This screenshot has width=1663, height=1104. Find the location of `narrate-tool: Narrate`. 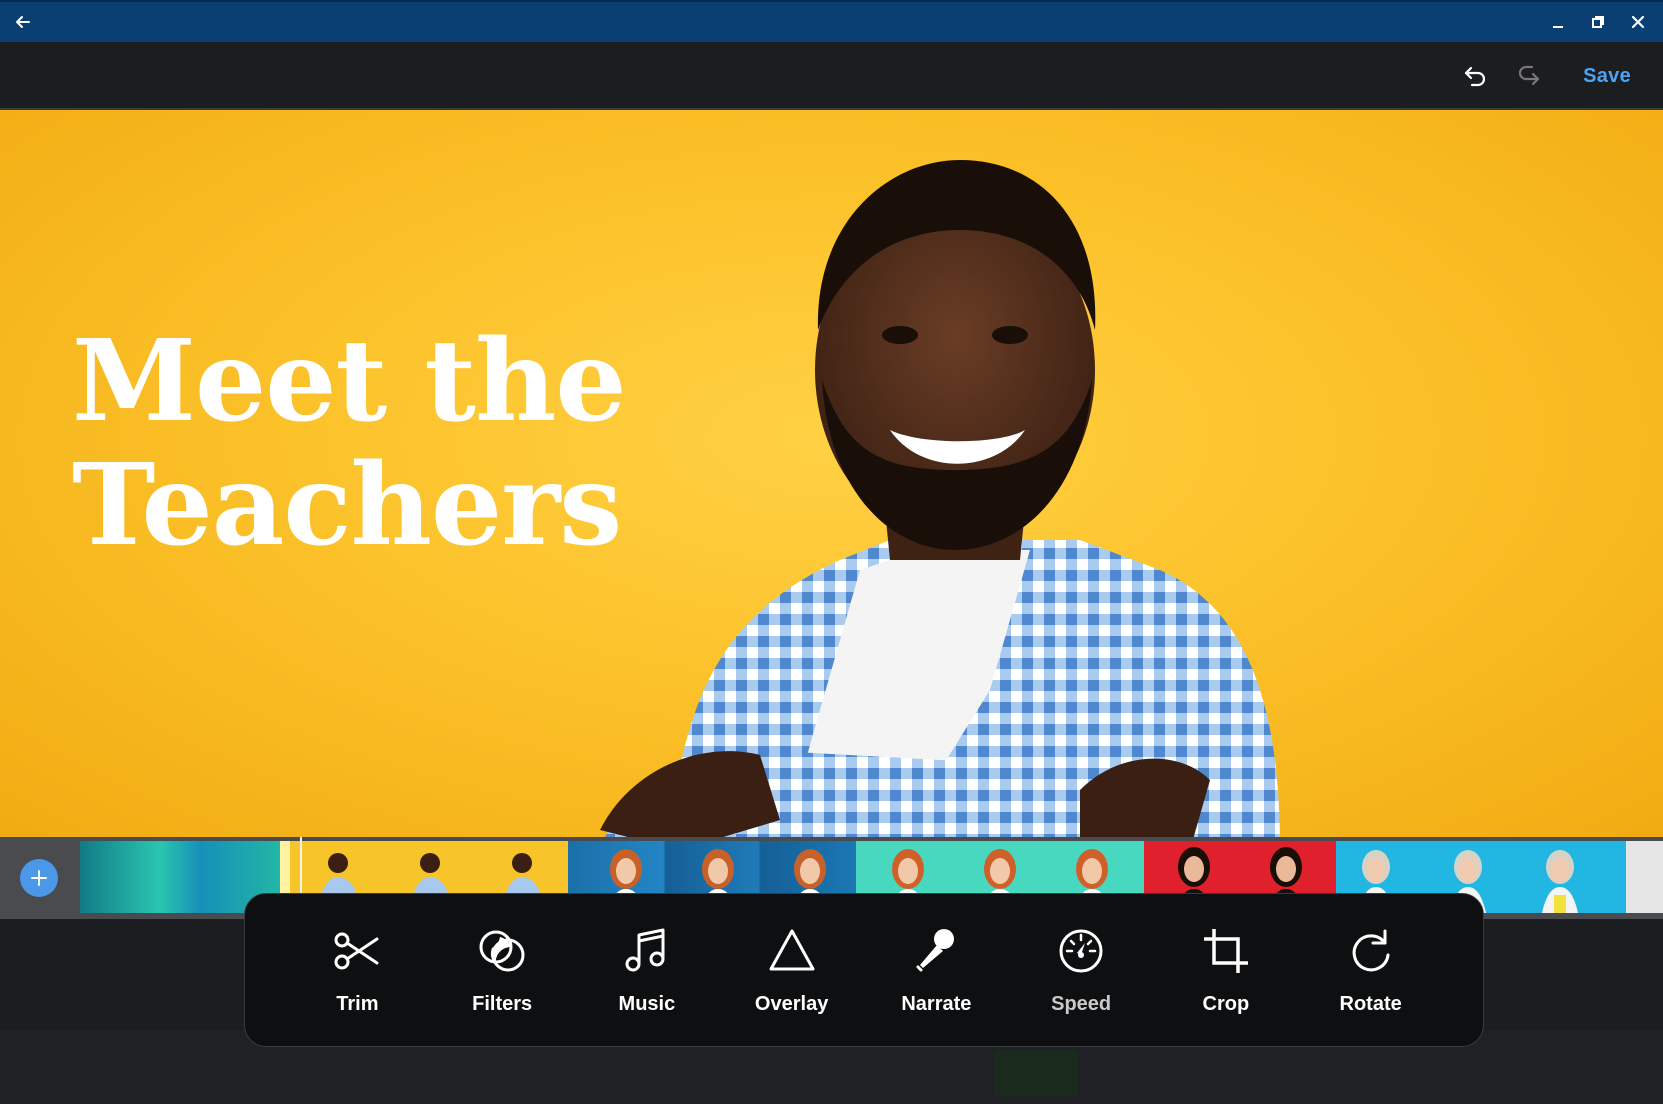

narrate-tool: Narrate is located at coordinates (936, 970).